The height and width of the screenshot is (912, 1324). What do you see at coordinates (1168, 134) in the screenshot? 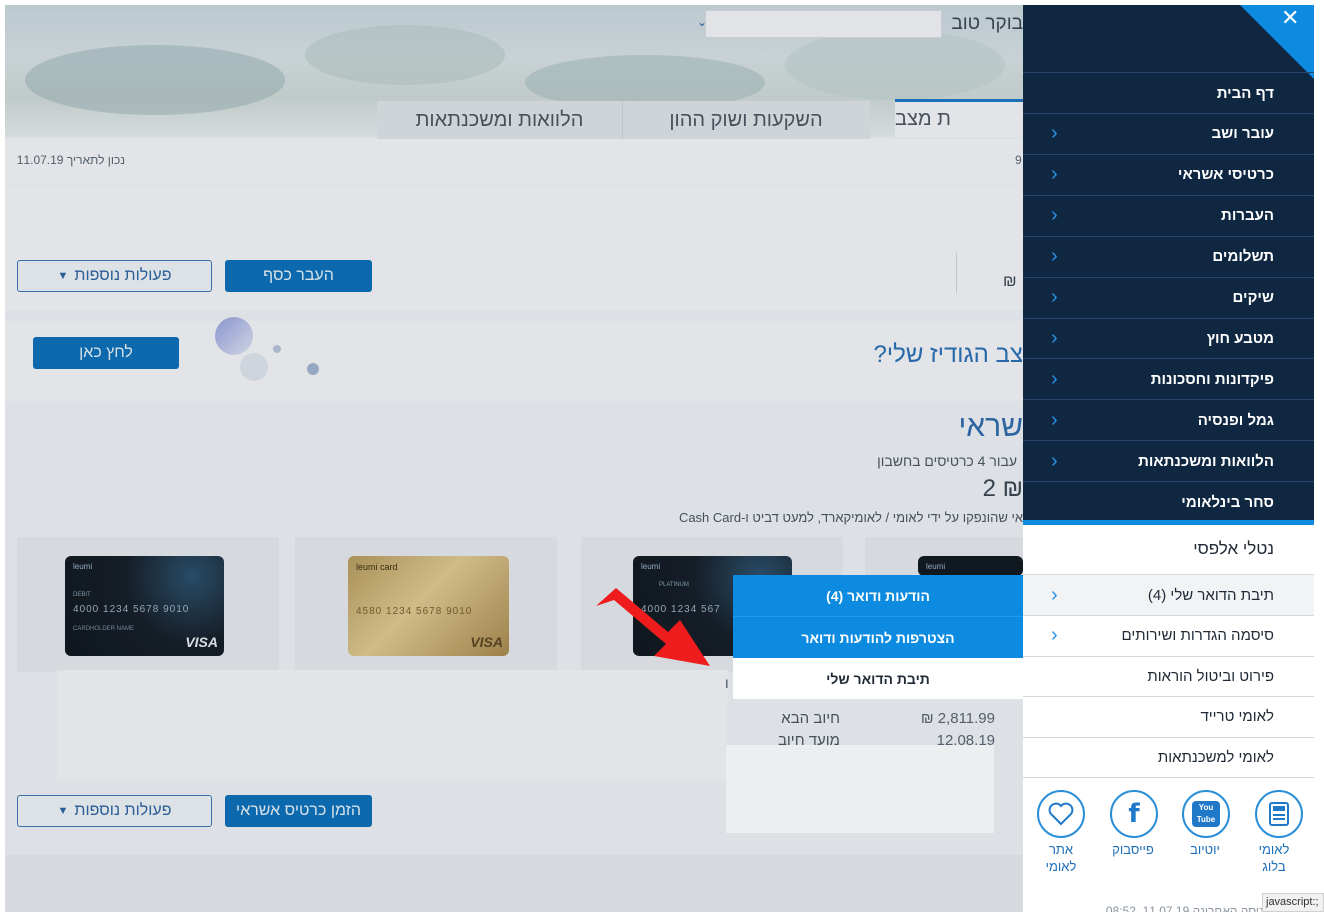
I see `sidebar-item: עובר ושב ‹` at bounding box center [1168, 134].